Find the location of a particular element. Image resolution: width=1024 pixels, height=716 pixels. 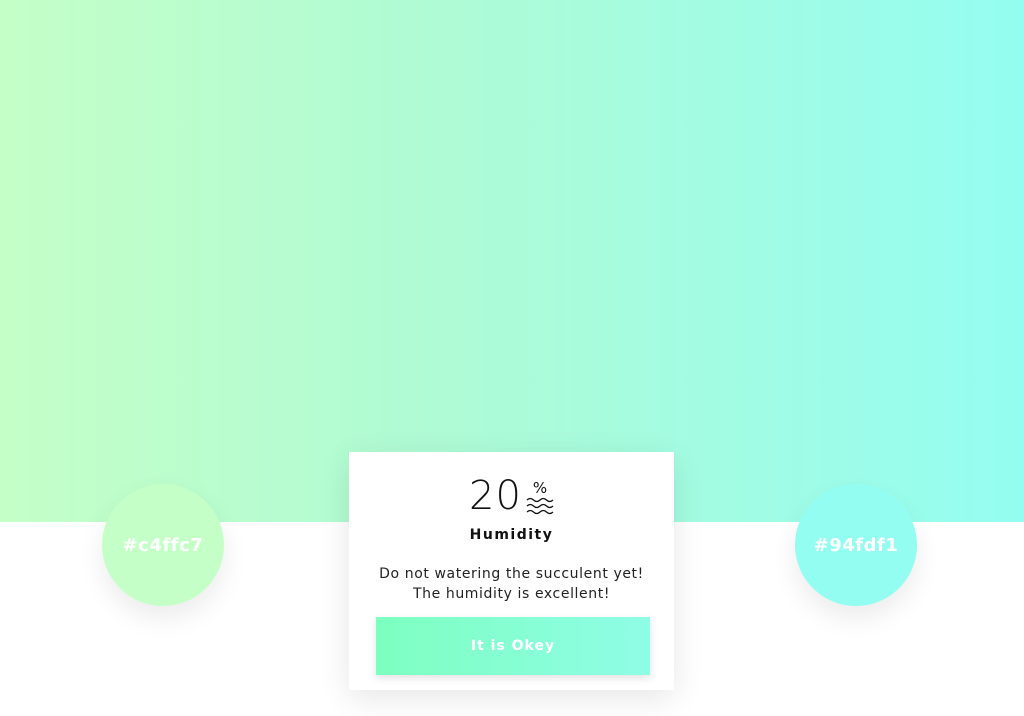

humidity-value: 20 is located at coordinates (495, 496).